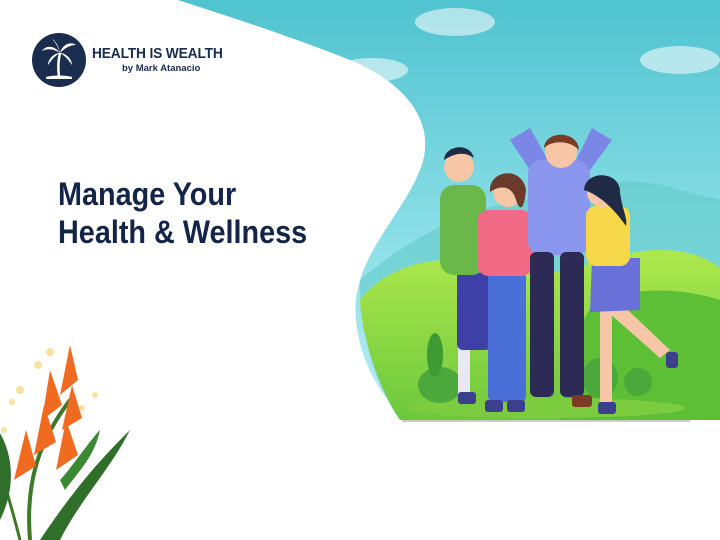 The image size is (720, 540). I want to click on brand-subtitle: by Mark Atanacio, so click(161, 69).